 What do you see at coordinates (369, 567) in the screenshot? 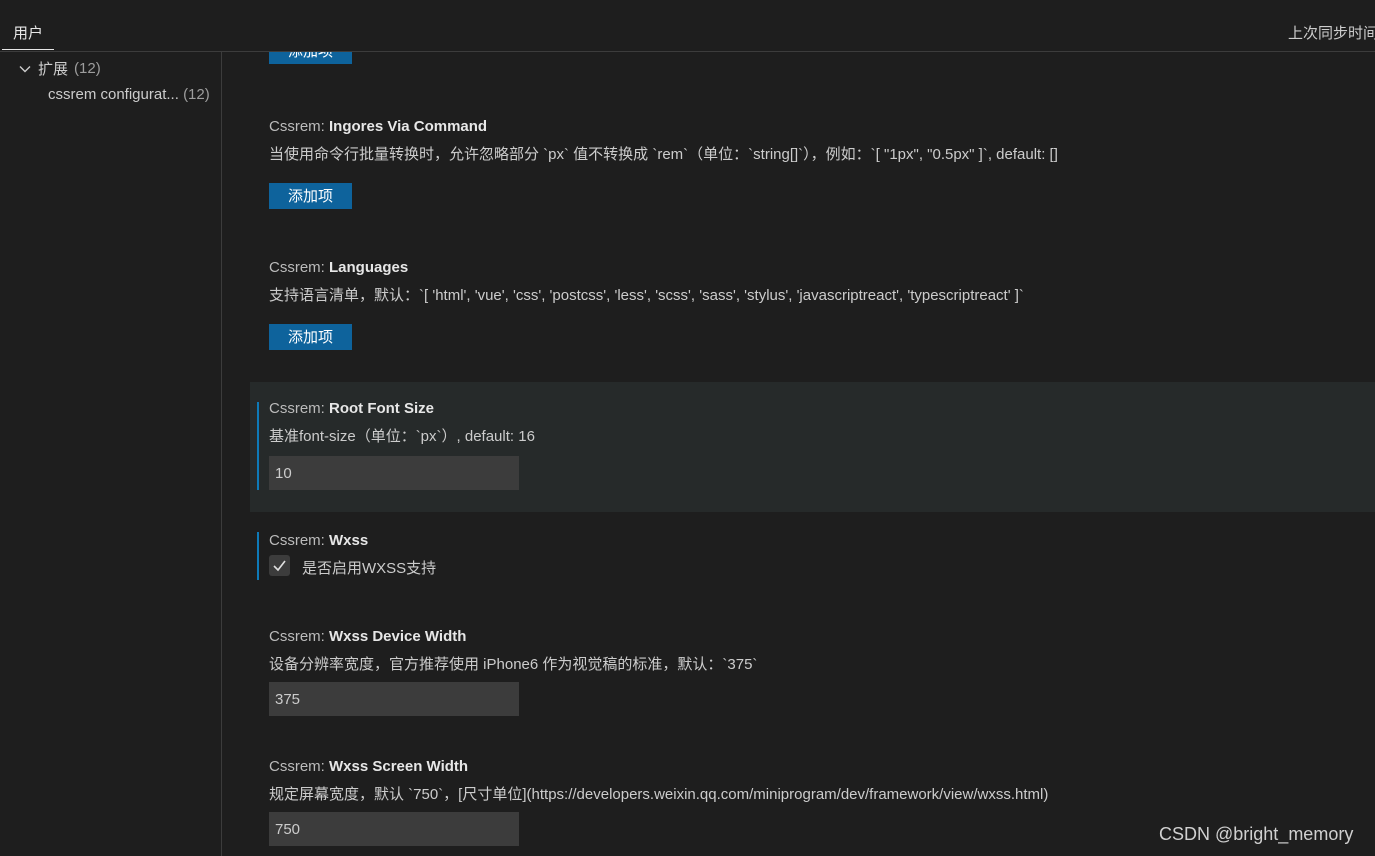
I see `wxss-checkbox-label: 是否启用WXSS支持` at bounding box center [369, 567].